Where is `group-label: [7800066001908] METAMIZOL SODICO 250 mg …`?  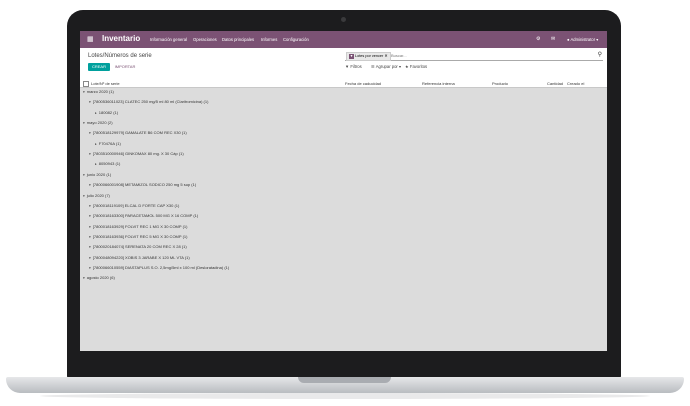
group-label: [7800066001908] METAMIZOL SODICO 250 mg … is located at coordinates (144, 185).